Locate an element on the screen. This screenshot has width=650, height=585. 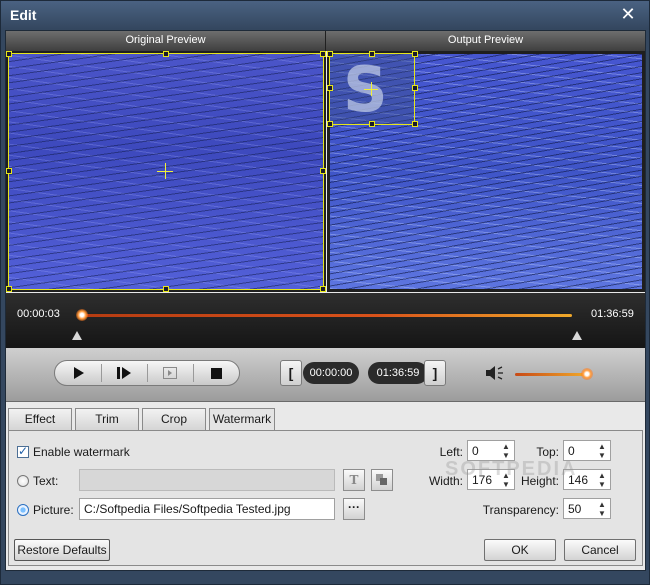
play-icon is located at coordinates (79, 373).